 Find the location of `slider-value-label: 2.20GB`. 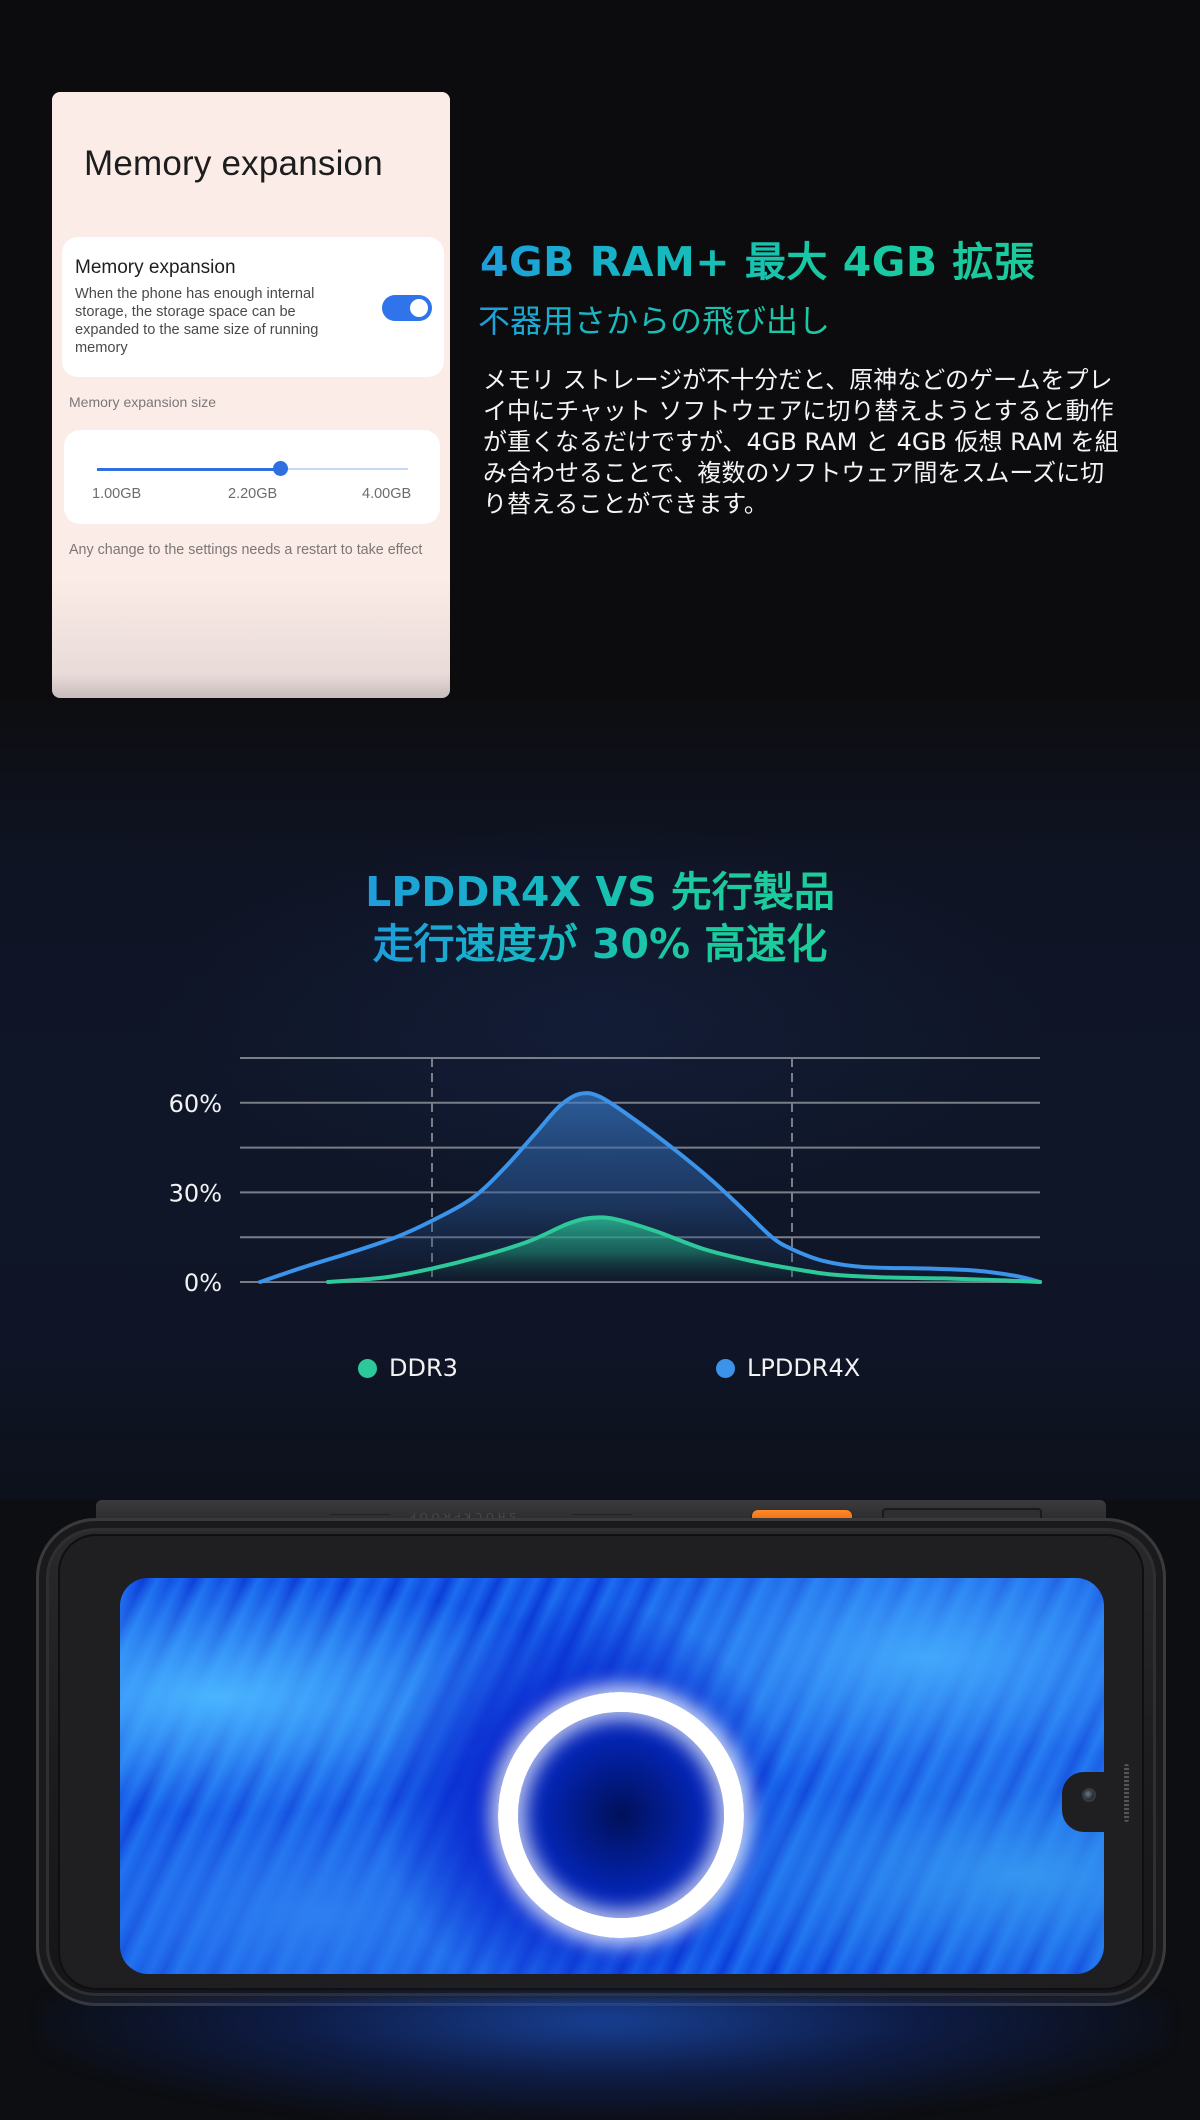

slider-value-label: 2.20GB is located at coordinates (253, 494).